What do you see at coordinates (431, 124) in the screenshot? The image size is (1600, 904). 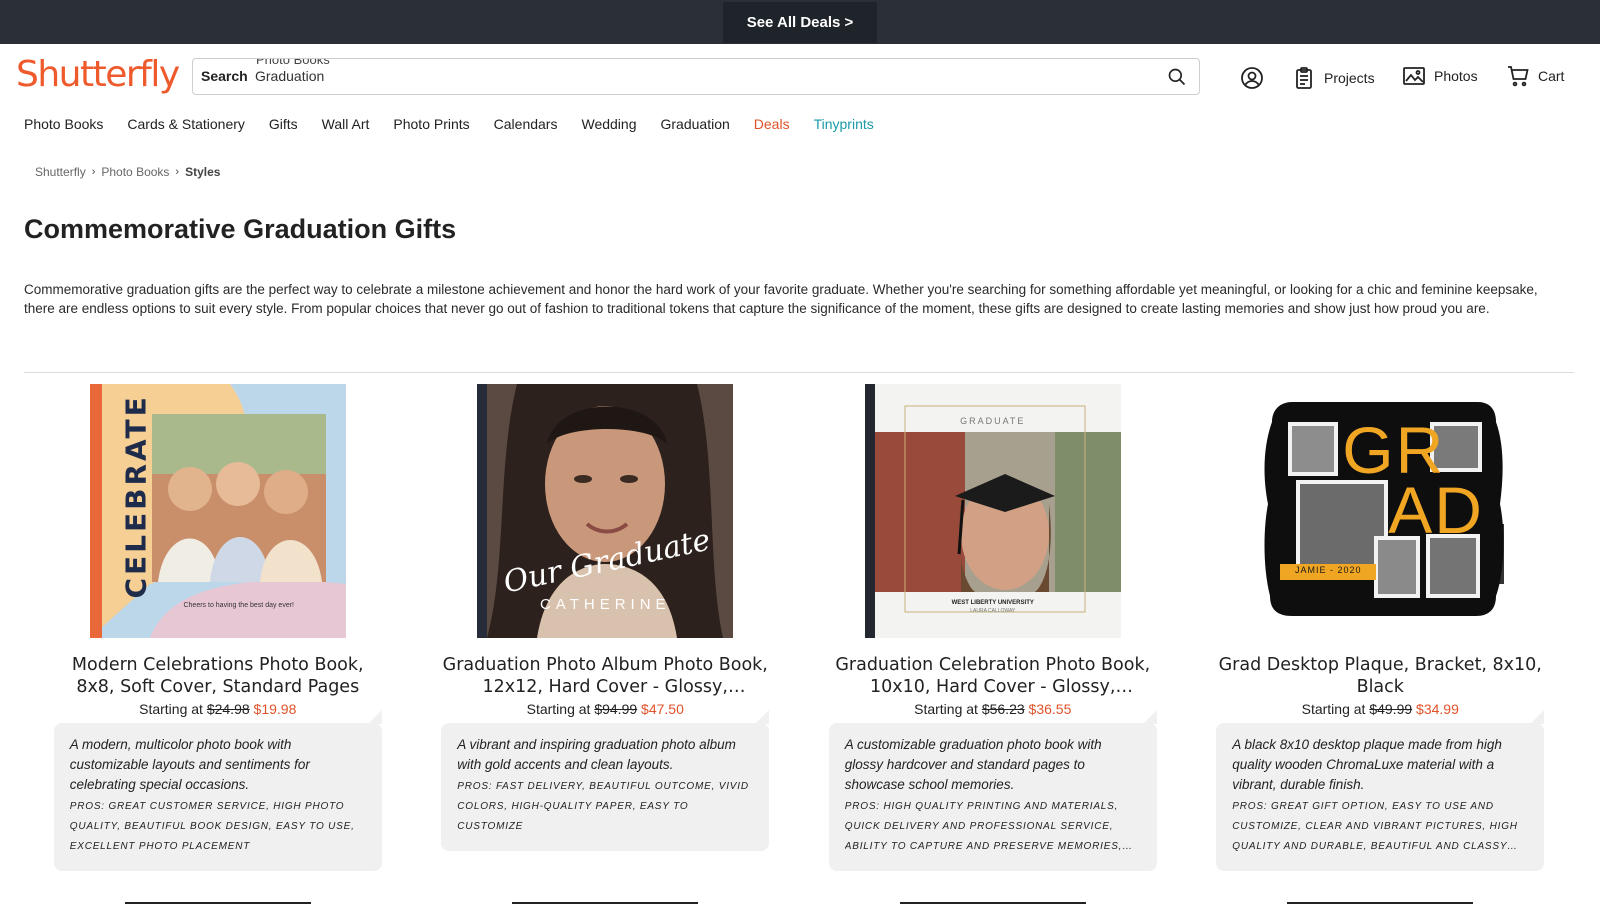 I see `nav-photo-prints: Photo Prints` at bounding box center [431, 124].